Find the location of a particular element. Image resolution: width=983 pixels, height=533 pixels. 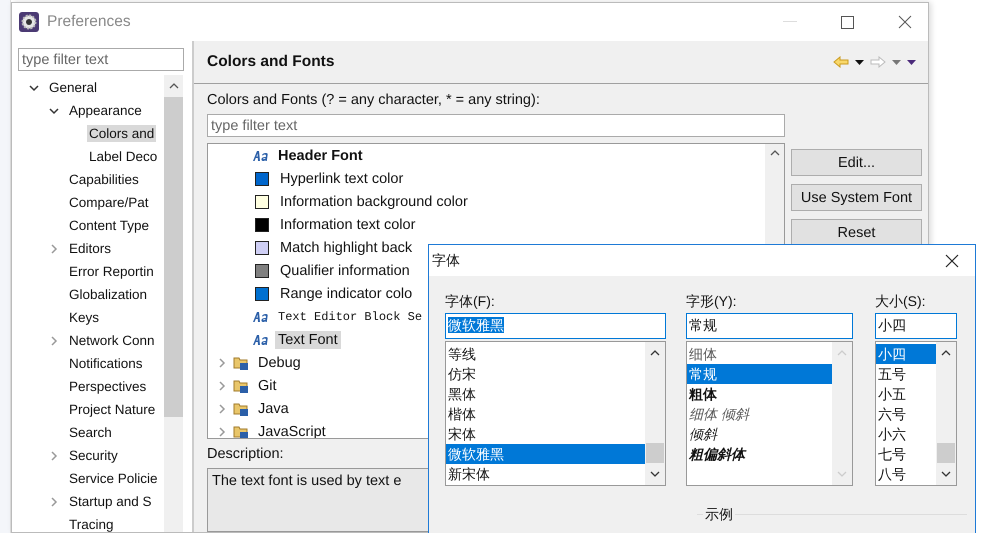

list-item: Text Font is located at coordinates (308, 339).